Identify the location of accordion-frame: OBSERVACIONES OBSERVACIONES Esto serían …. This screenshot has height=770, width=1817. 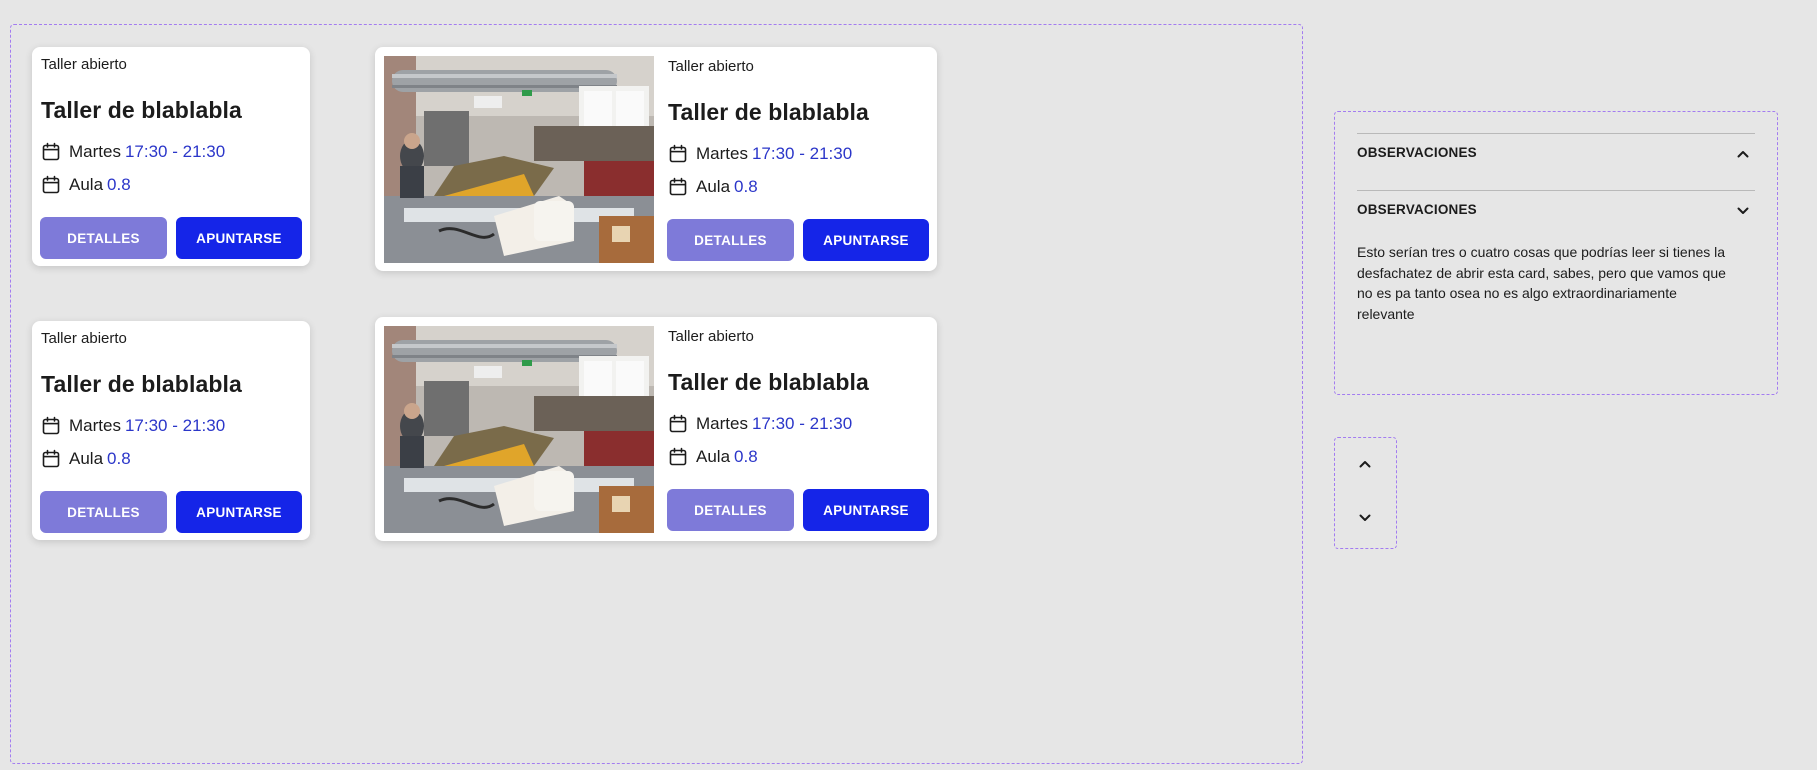
(1556, 253).